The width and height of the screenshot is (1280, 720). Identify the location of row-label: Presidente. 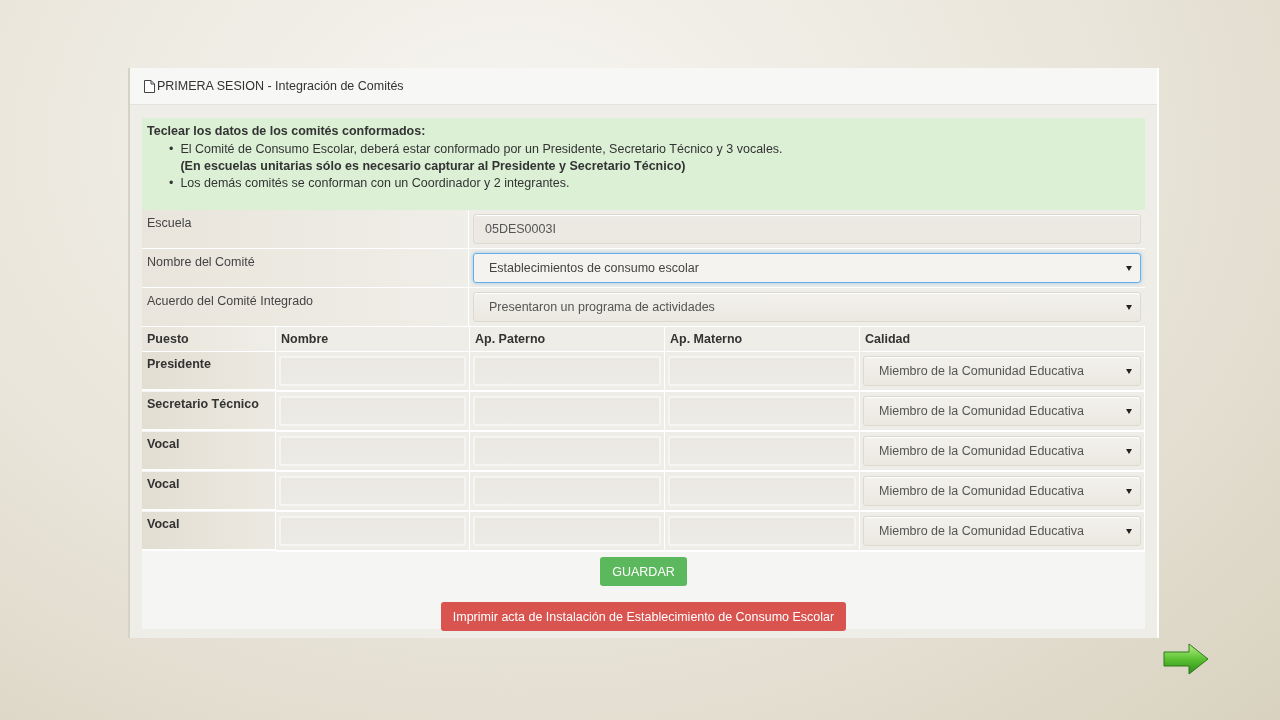
(209, 371).